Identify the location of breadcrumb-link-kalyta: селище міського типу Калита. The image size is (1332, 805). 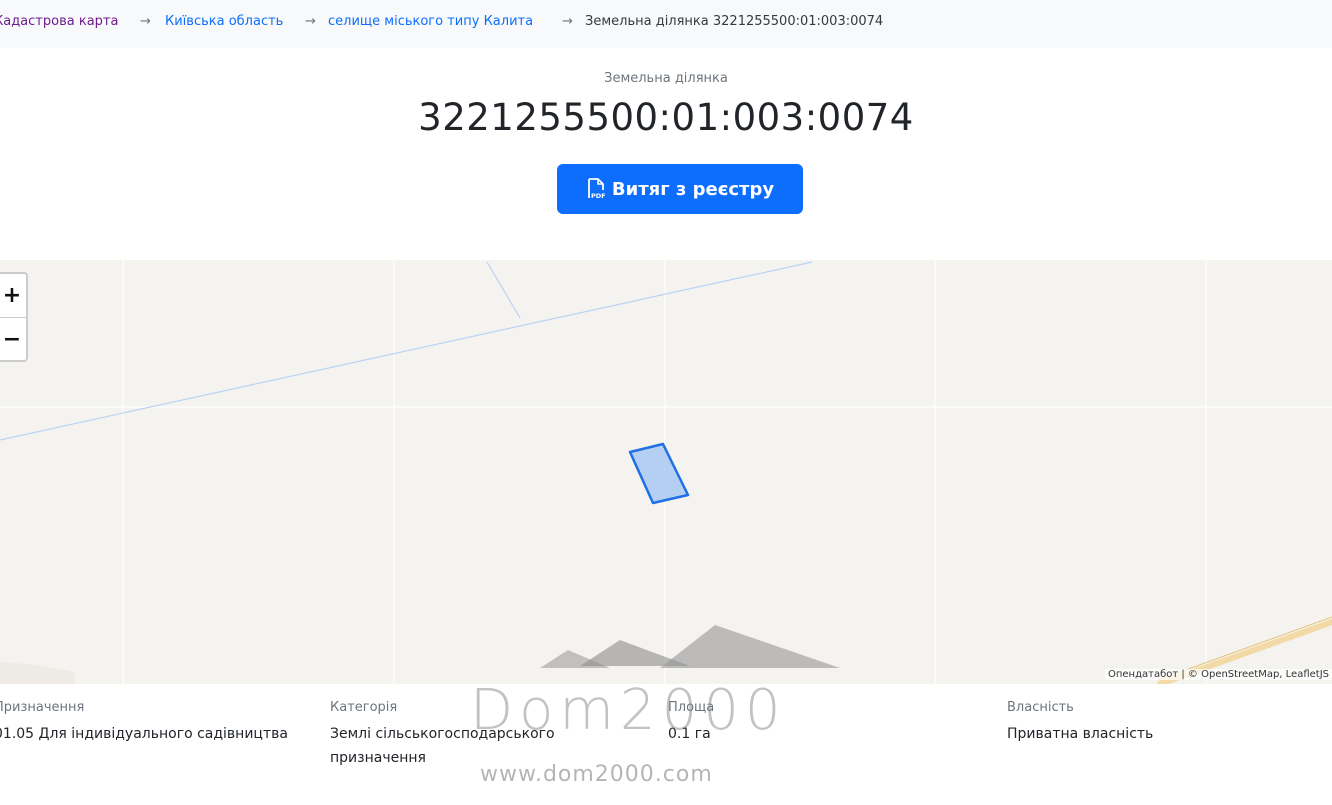
(430, 22).